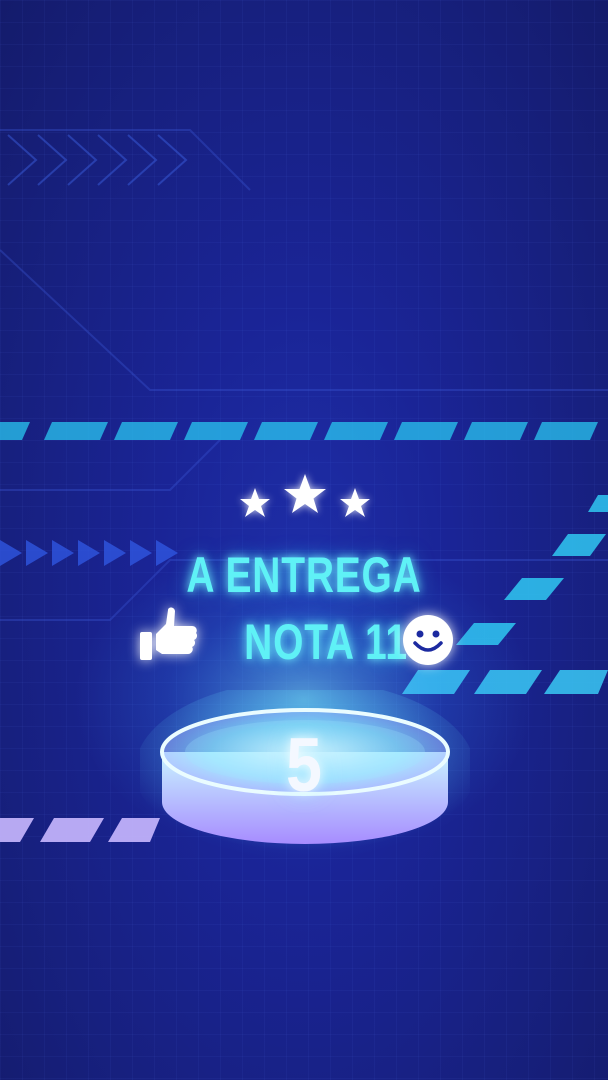 The width and height of the screenshot is (608, 1080). What do you see at coordinates (299, 431) in the screenshot?
I see `dash-row-cyan` at bounding box center [299, 431].